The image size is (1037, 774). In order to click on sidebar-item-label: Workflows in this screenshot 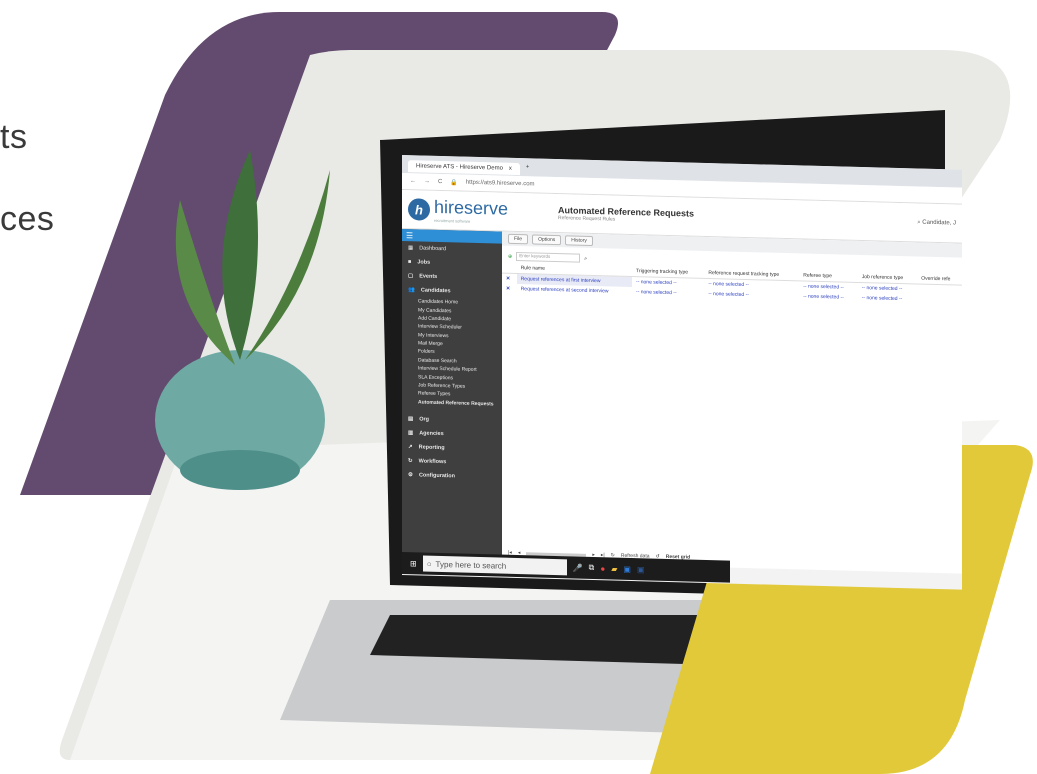, I will do `click(432, 462)`.